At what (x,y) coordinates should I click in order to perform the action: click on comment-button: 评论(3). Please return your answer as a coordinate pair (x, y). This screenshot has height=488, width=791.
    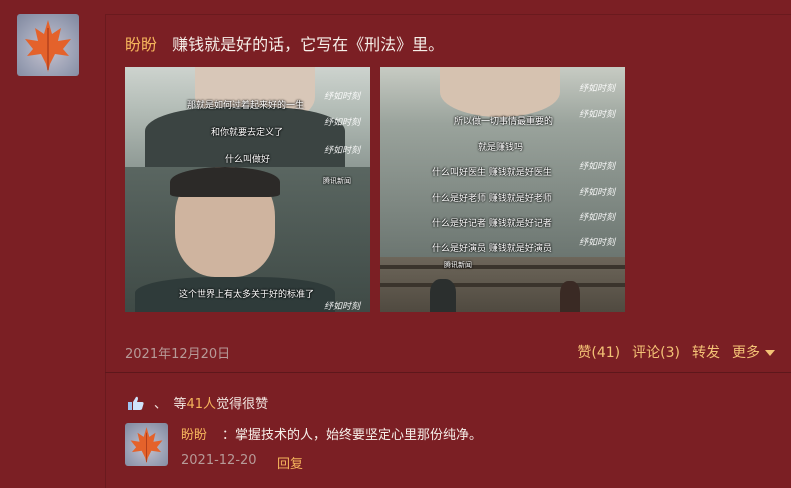
    Looking at the image, I should click on (656, 352).